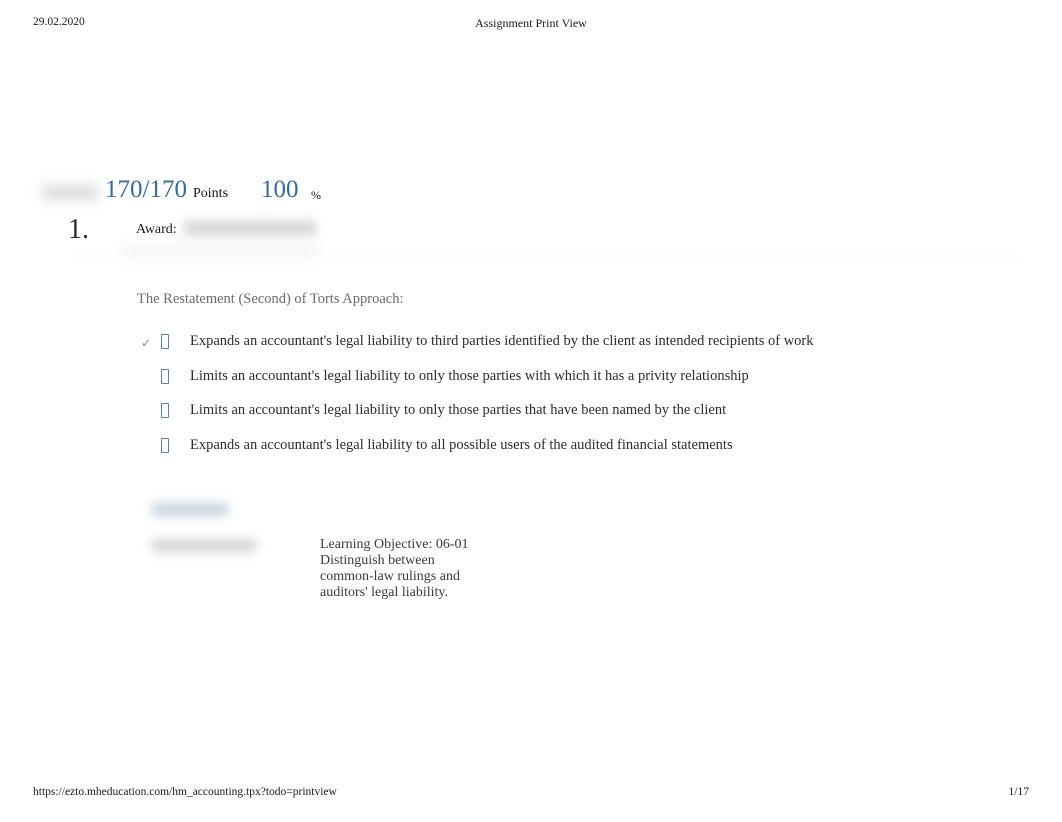  I want to click on check-icon: ✓, so click(146, 343).